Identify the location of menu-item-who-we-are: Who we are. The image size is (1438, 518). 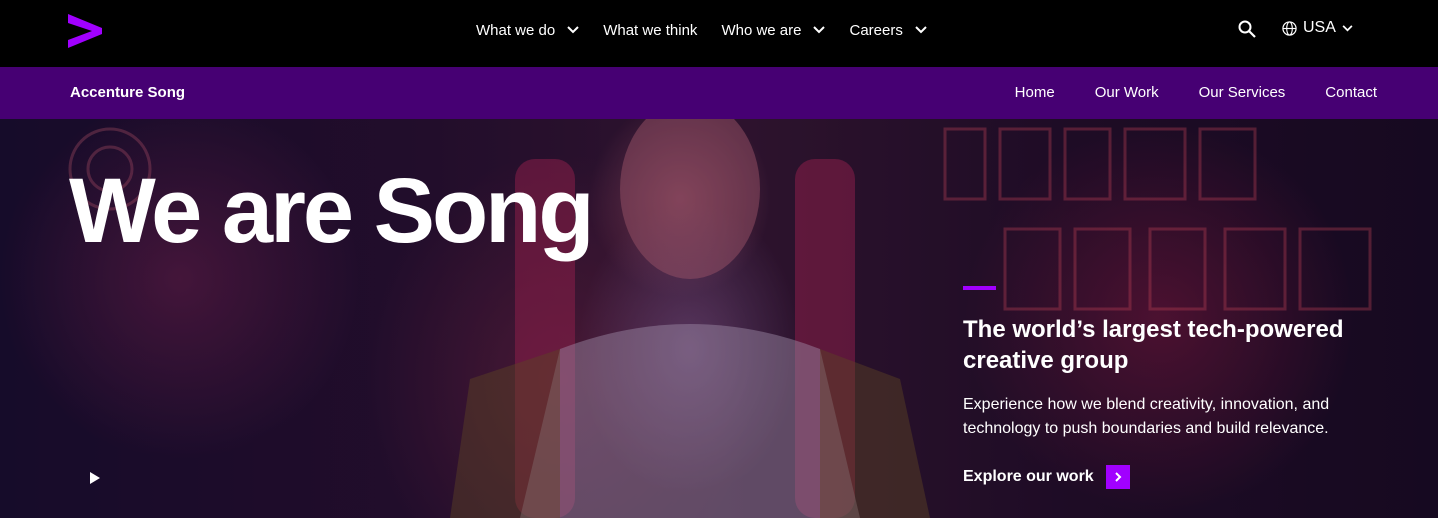
(773, 30).